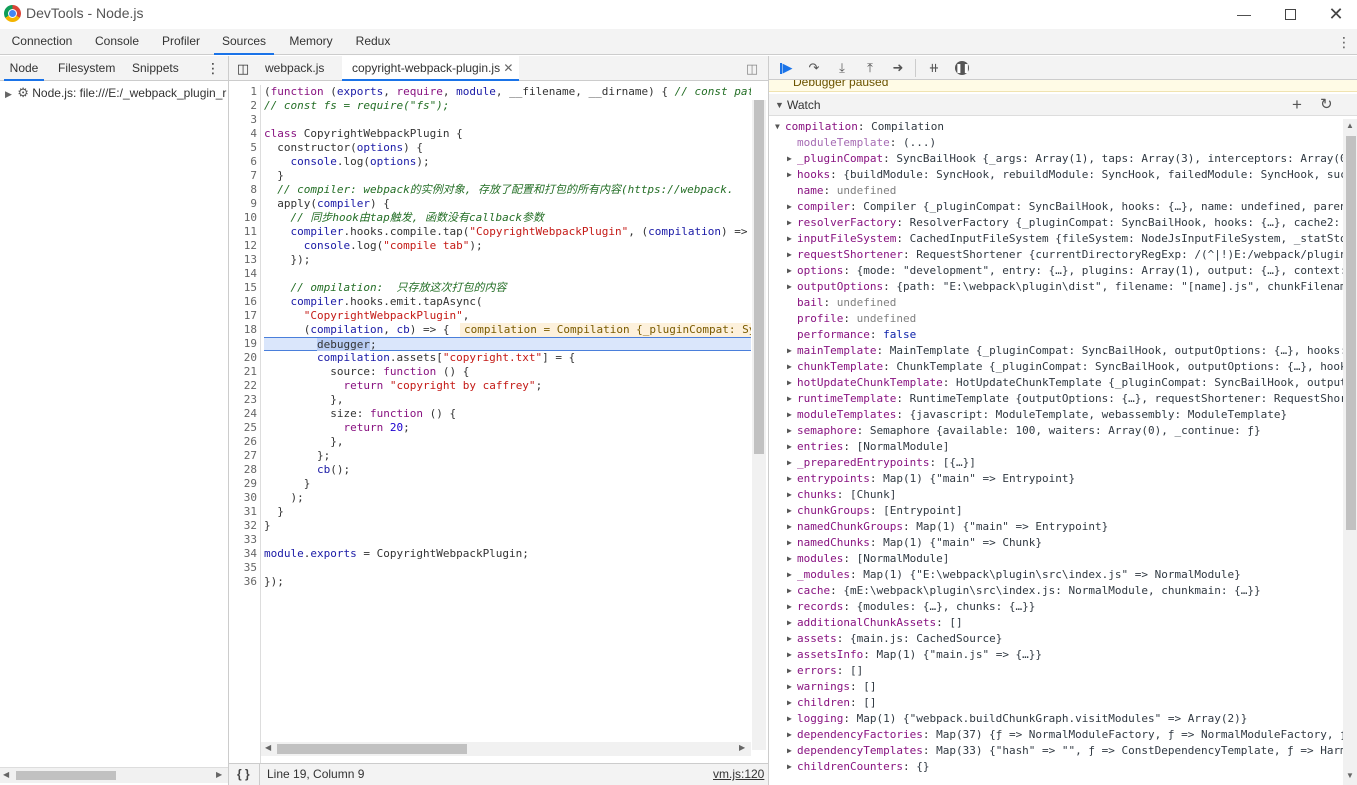 The height and width of the screenshot is (785, 1357). What do you see at coordinates (507, 554) in the screenshot?
I see `code-line: module.exports = CopyrightWebpackPlugin;` at bounding box center [507, 554].